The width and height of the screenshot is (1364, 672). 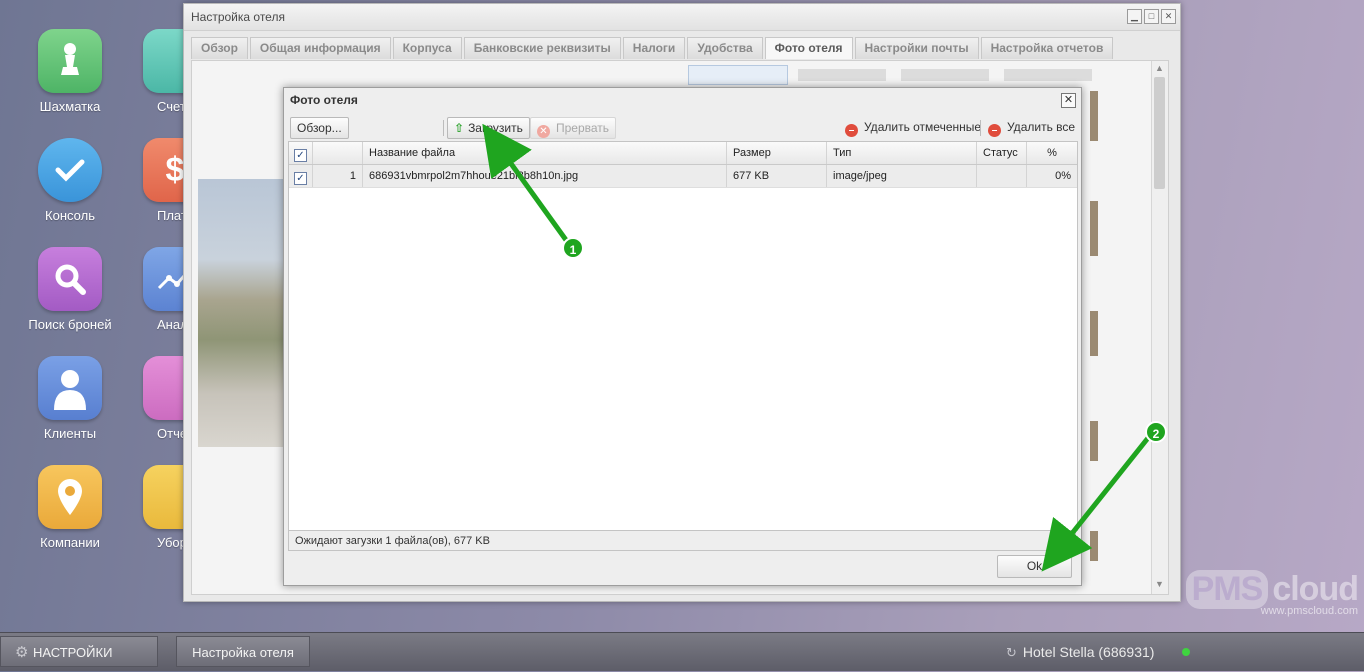 I want to click on delete-selected-button: – Удалить отмеченные, so click(x=913, y=127).